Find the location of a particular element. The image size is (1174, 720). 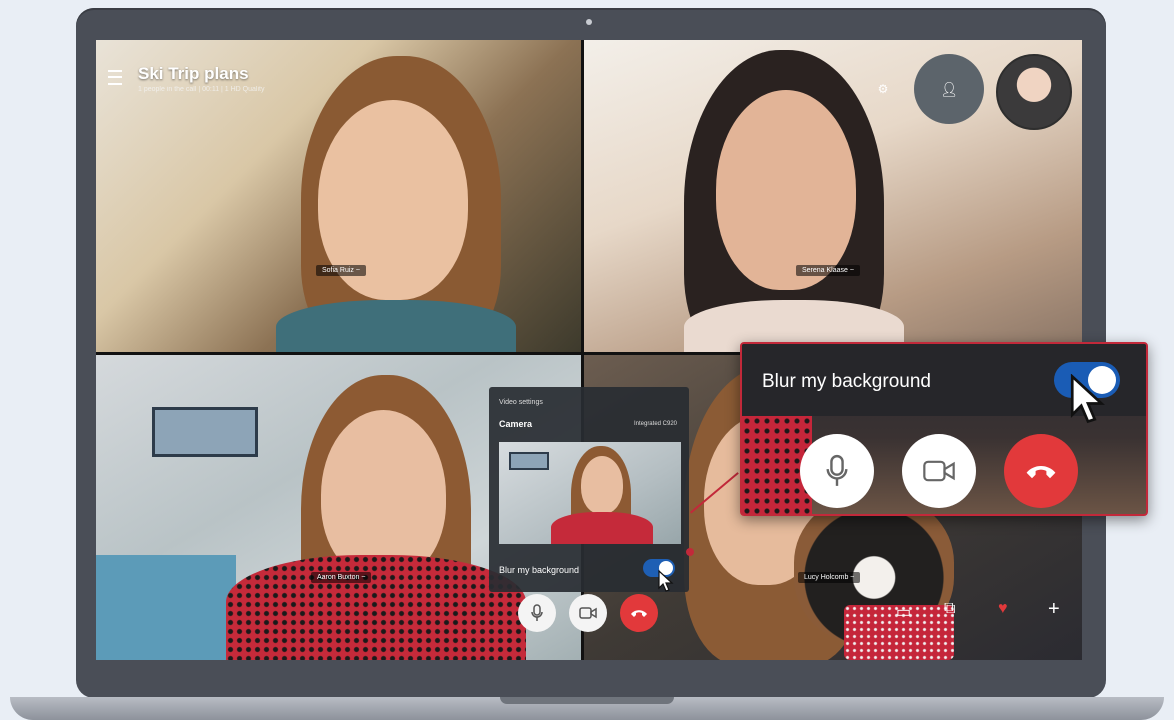

blur-callout-panel: Blur my background is located at coordinates (944, 429).